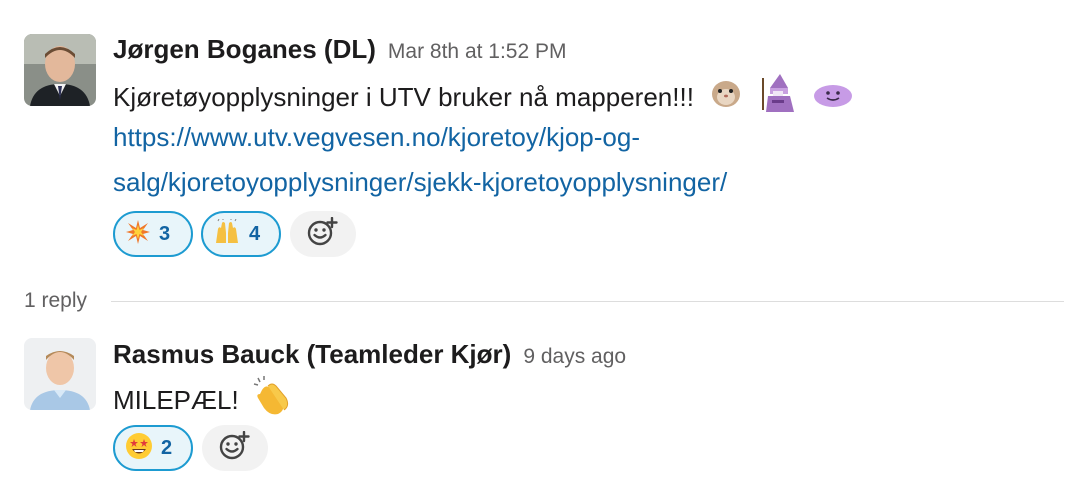 This screenshot has width=1090, height=500. What do you see at coordinates (165, 233) in the screenshot?
I see `reaction-count: 3` at bounding box center [165, 233].